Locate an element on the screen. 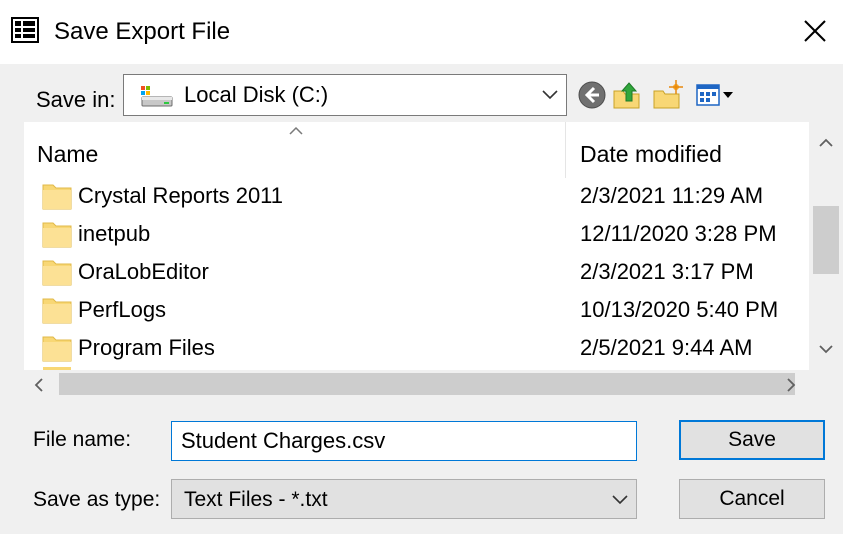 The width and height of the screenshot is (843, 534). column-name-label: Name is located at coordinates (68, 154).